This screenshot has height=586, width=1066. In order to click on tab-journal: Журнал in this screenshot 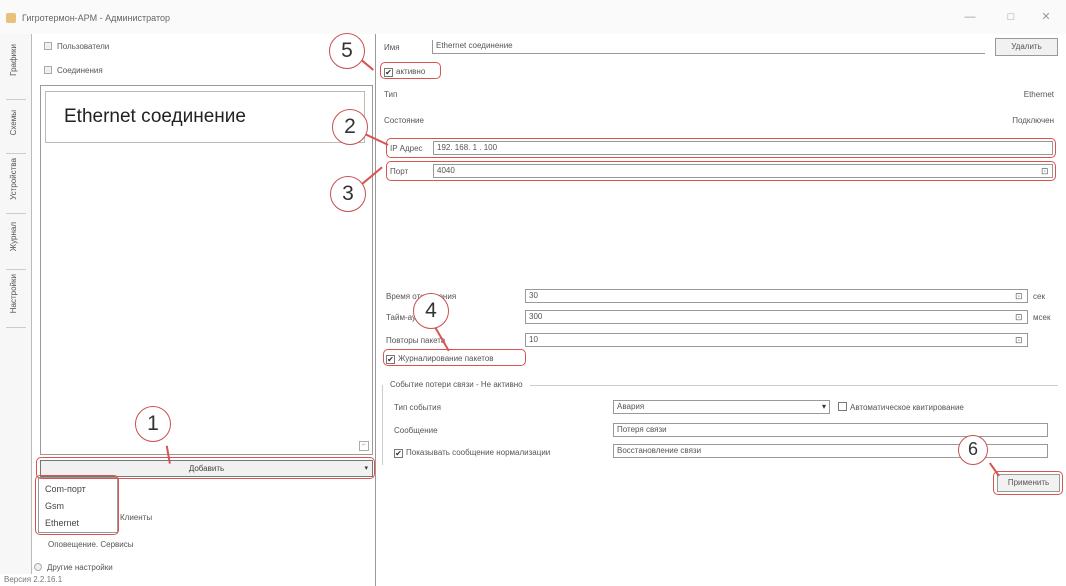, I will do `click(16, 242)`.